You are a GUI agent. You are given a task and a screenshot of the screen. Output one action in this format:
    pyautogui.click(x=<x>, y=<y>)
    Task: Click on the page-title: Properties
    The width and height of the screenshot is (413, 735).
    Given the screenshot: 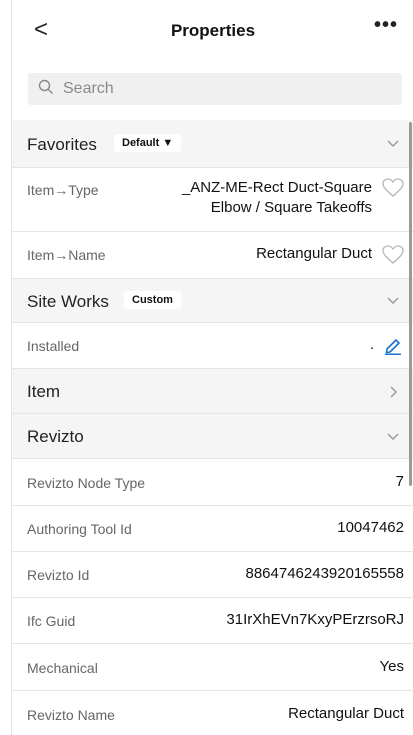 What is the action you would take?
    pyautogui.click(x=213, y=30)
    